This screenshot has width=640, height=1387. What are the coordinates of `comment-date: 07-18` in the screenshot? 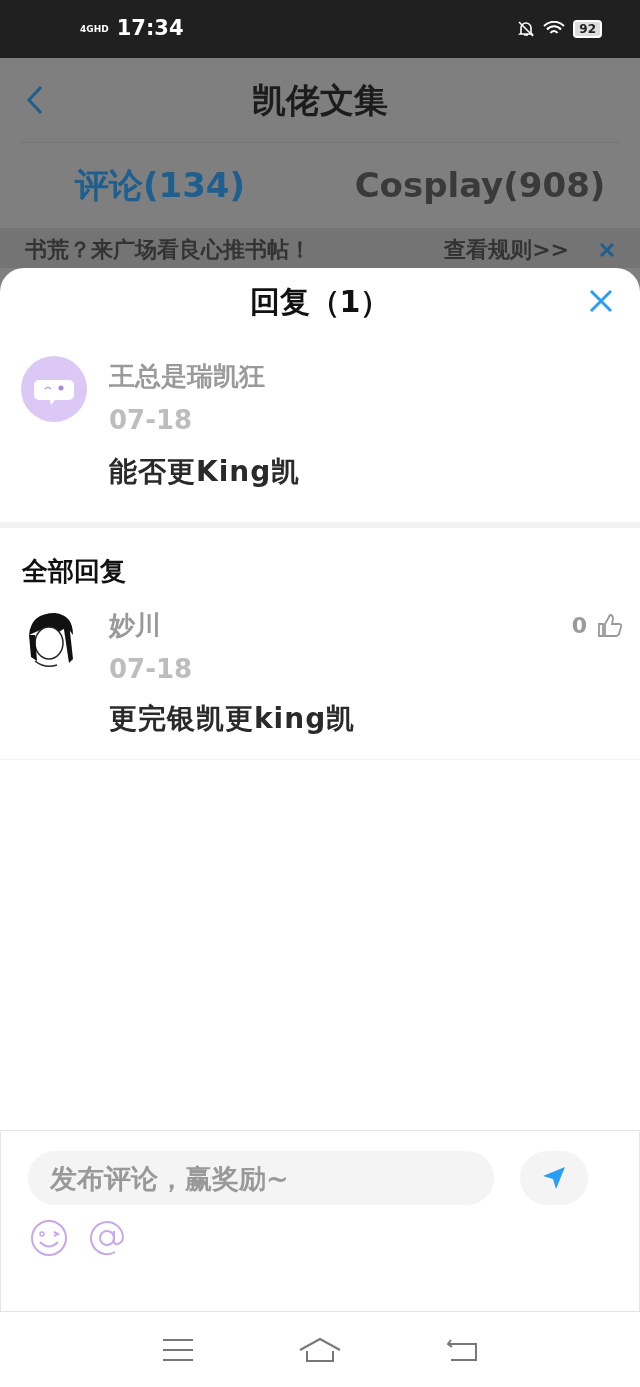 It's located at (151, 420).